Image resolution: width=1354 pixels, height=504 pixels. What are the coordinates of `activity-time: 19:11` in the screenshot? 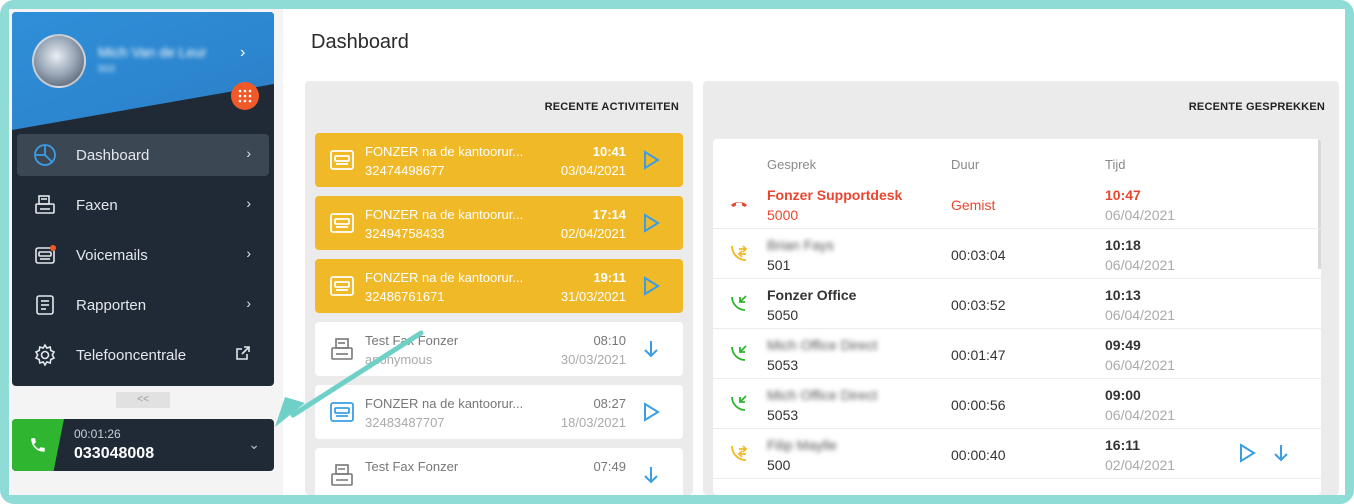 It's located at (609, 277).